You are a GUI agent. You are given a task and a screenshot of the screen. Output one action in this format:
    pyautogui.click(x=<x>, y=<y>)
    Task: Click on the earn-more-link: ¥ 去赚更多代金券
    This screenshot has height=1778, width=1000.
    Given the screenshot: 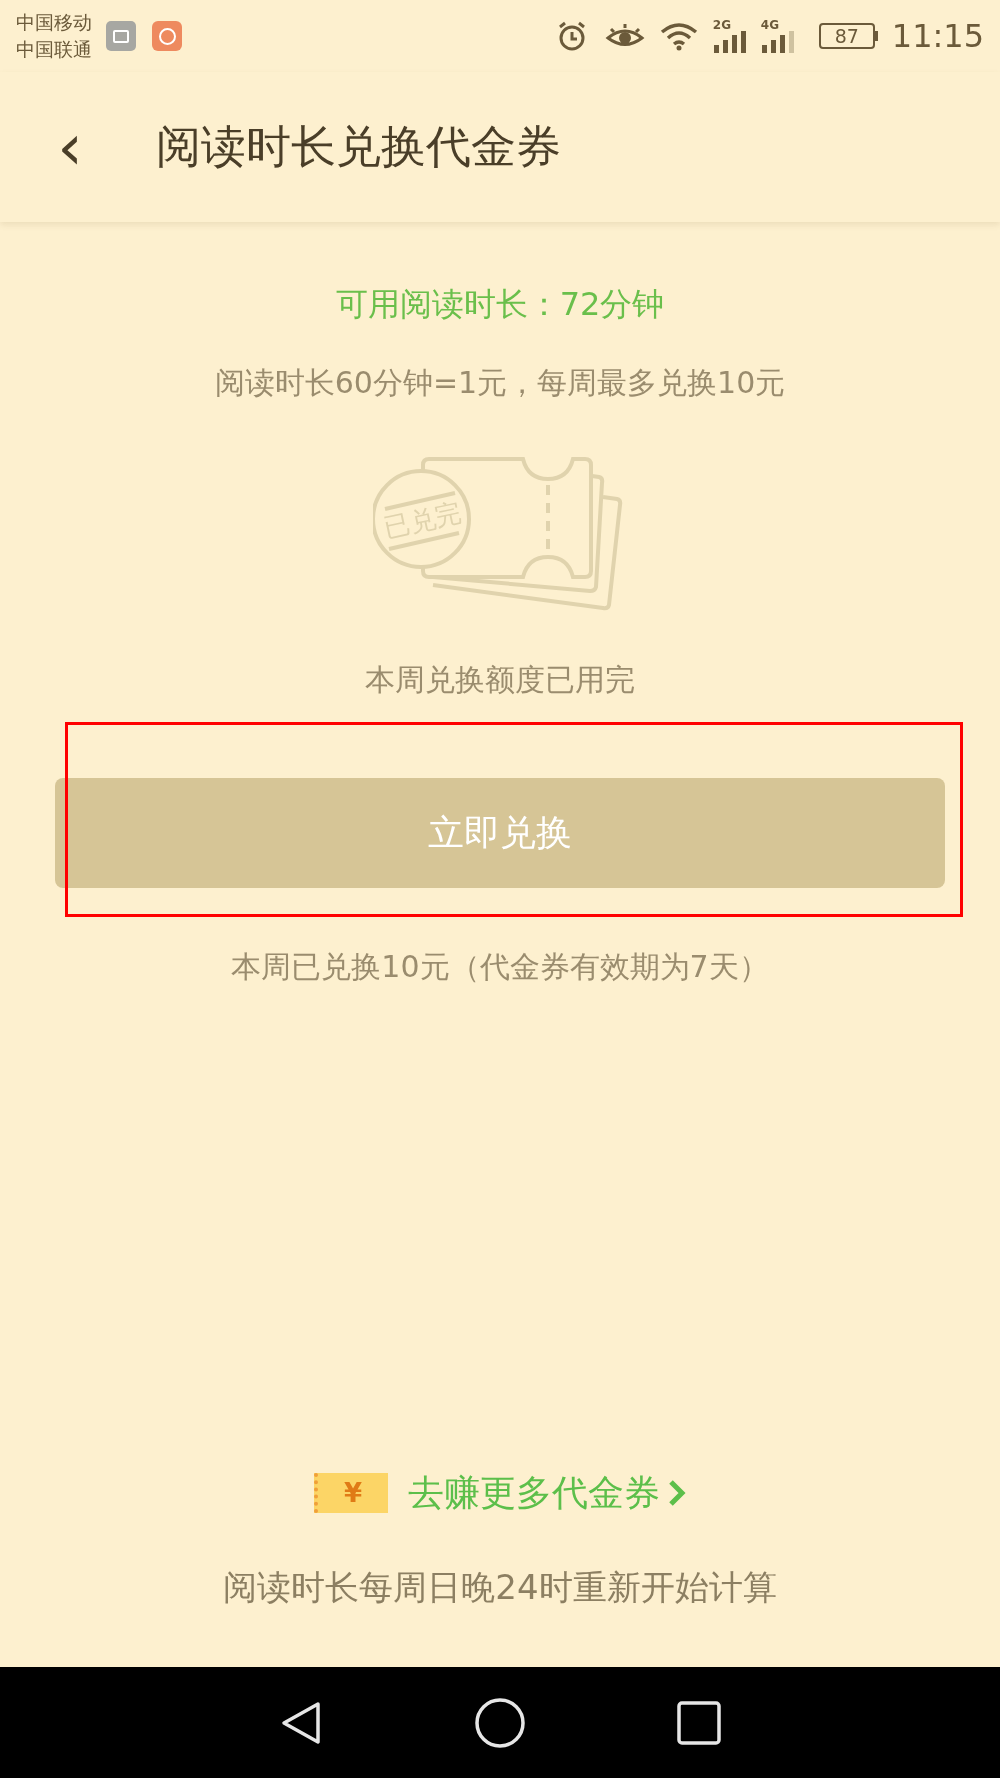 What is the action you would take?
    pyautogui.click(x=500, y=1493)
    